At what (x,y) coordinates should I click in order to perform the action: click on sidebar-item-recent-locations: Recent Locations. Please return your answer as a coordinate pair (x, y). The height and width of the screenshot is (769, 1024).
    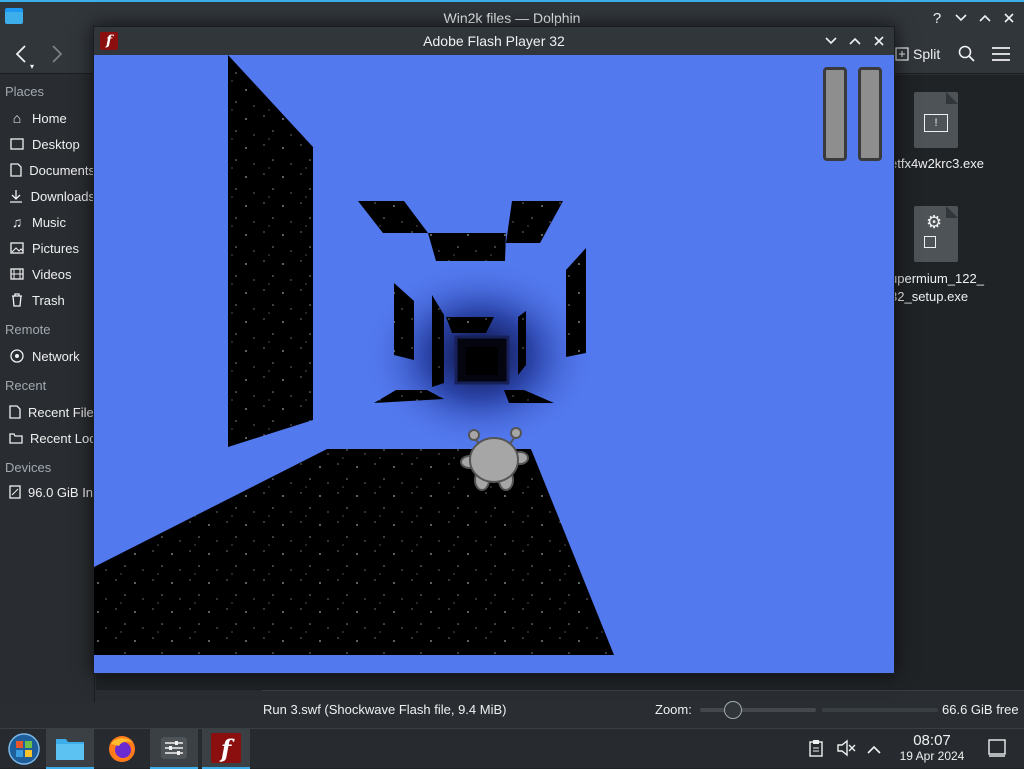
    Looking at the image, I should click on (47, 438).